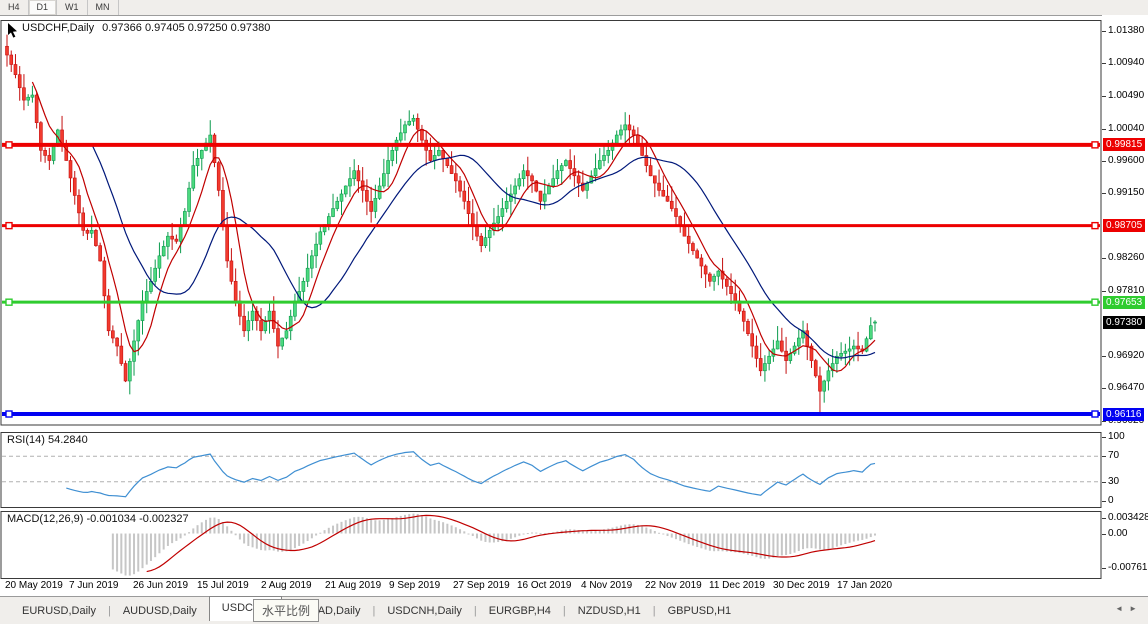 The width and height of the screenshot is (1148, 624). I want to click on date-axis-label: 16 Oct 2019, so click(544, 585).